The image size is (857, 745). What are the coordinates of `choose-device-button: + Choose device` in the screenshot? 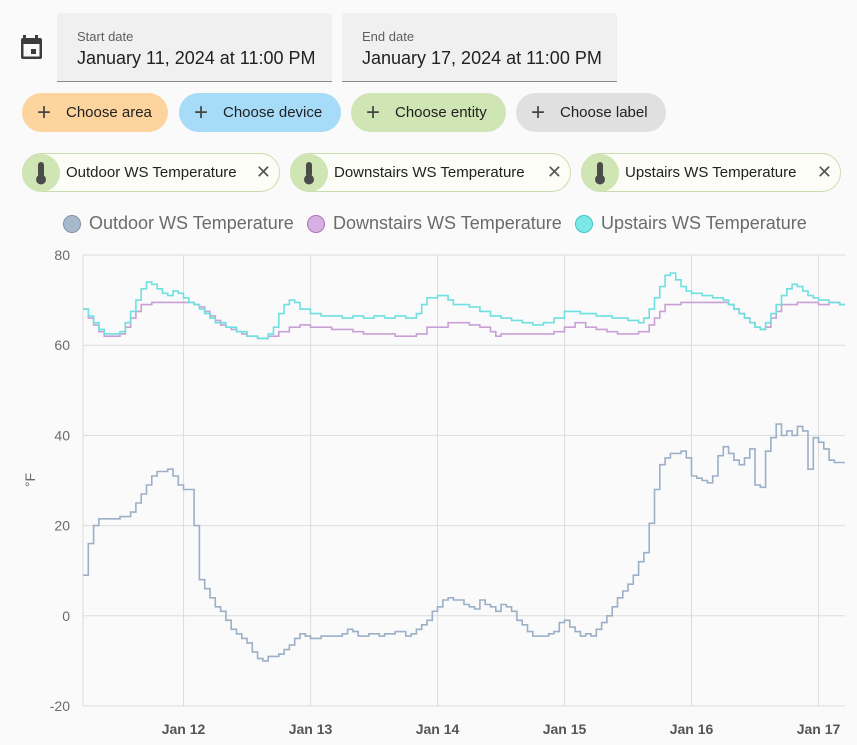 It's located at (260, 112).